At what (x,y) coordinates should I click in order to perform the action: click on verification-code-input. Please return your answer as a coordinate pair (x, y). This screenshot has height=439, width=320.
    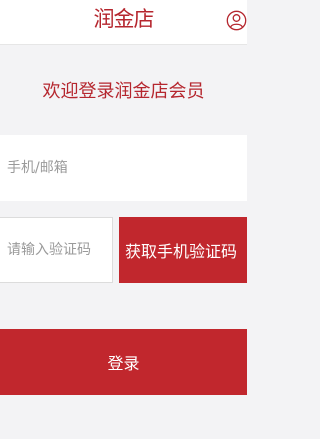
    Looking at the image, I should click on (56, 250).